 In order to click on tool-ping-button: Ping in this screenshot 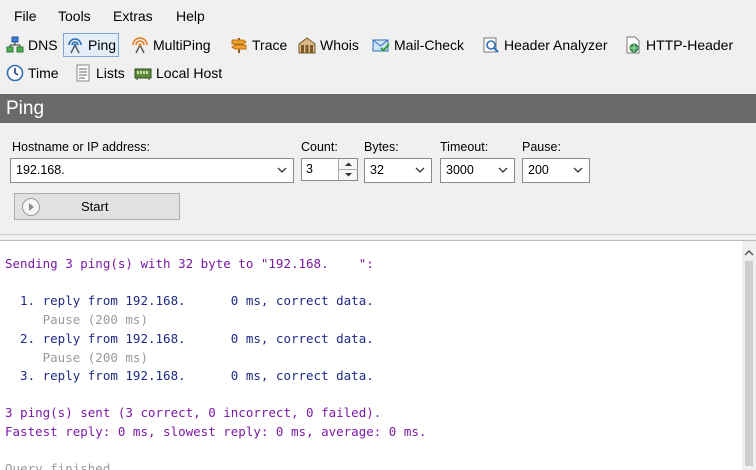, I will do `click(91, 45)`.